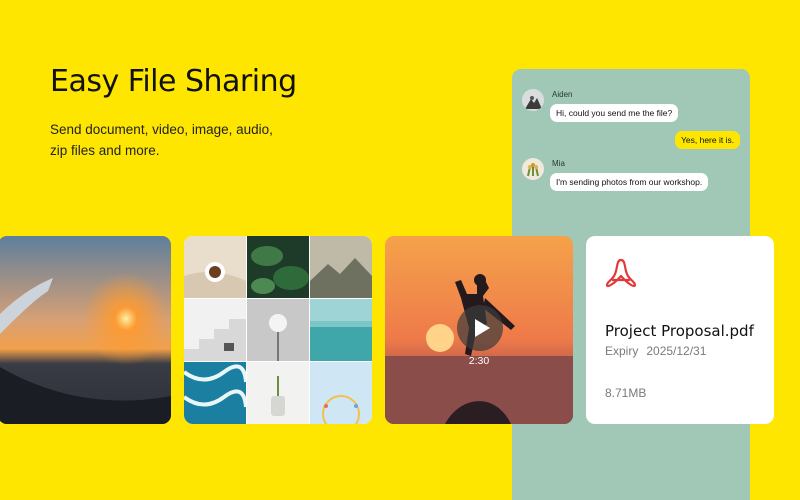  Describe the element at coordinates (278, 267) in the screenshot. I see `grid-photo-leaves` at that location.